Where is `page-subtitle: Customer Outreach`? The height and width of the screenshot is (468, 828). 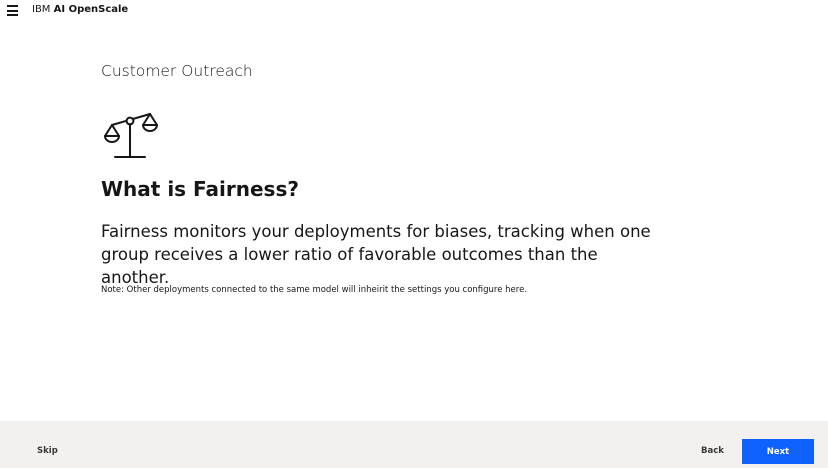 page-subtitle: Customer Outreach is located at coordinates (177, 71).